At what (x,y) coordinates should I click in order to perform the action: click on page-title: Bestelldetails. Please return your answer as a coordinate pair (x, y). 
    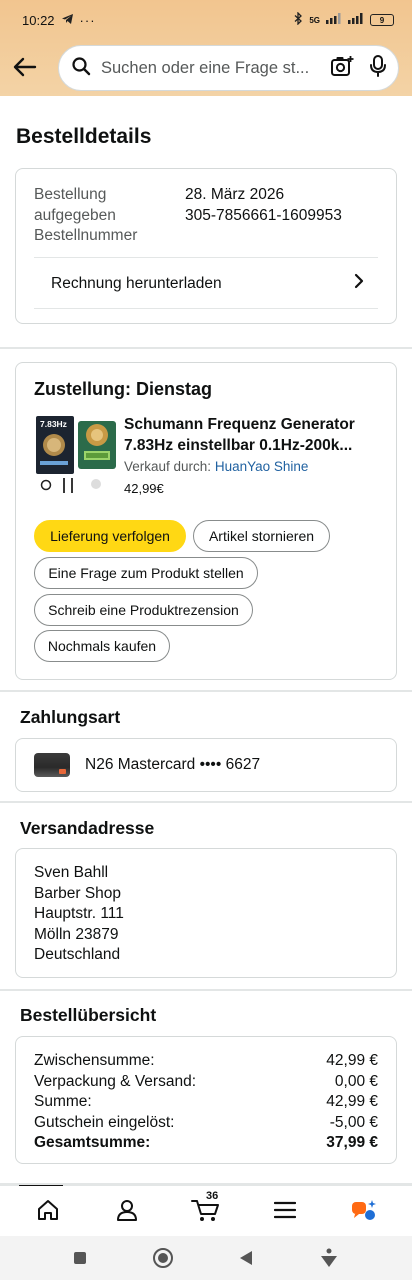
    Looking at the image, I should click on (84, 136).